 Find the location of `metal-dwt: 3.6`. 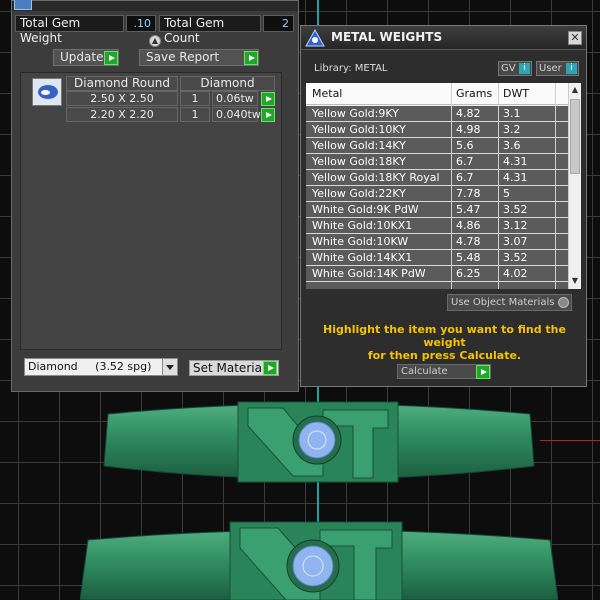

metal-dwt: 3.6 is located at coordinates (512, 145).